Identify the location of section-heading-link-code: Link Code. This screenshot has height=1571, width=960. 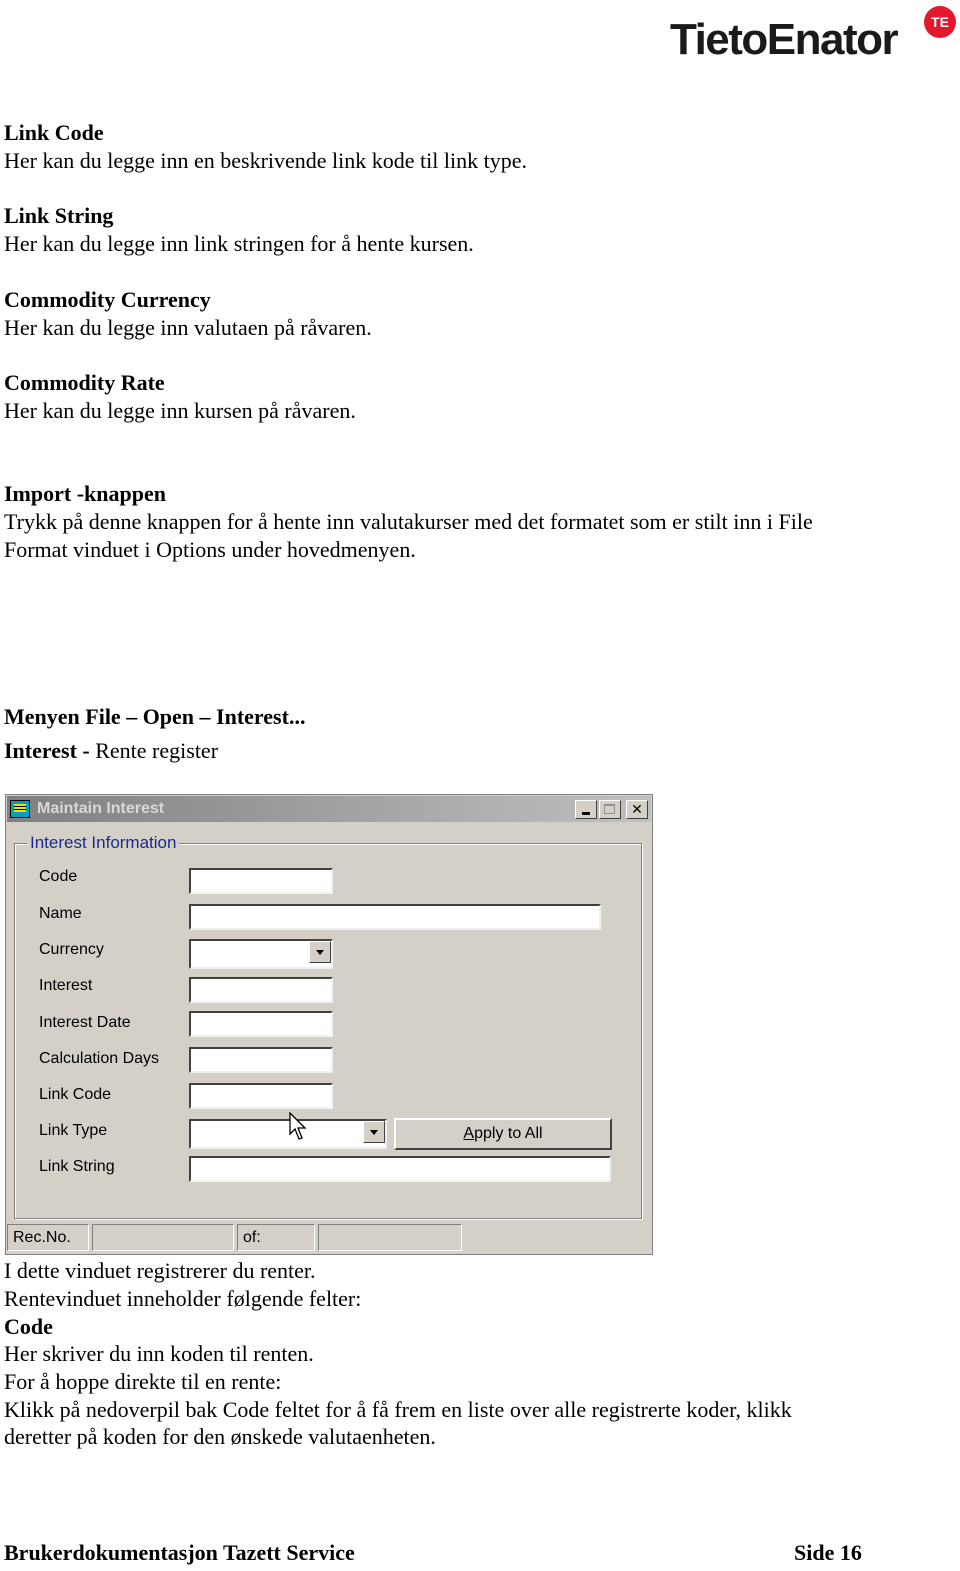
(54, 132).